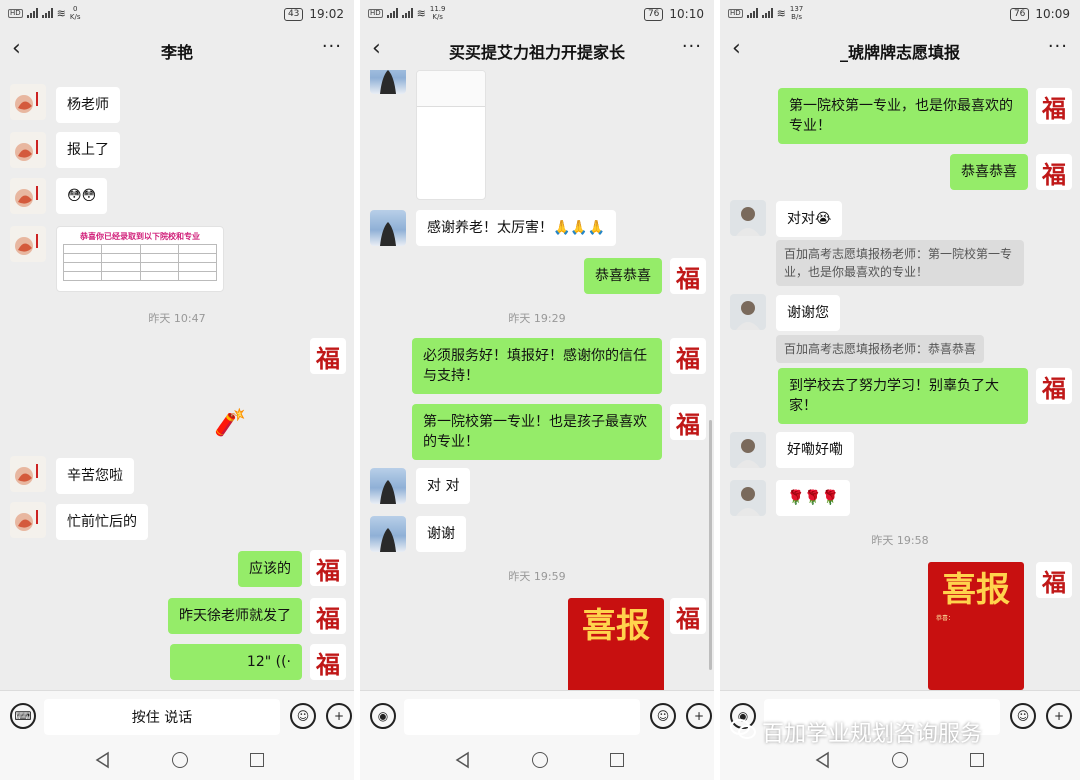  Describe the element at coordinates (236, 662) in the screenshot. I see `voice-message: 12" ((·` at that location.